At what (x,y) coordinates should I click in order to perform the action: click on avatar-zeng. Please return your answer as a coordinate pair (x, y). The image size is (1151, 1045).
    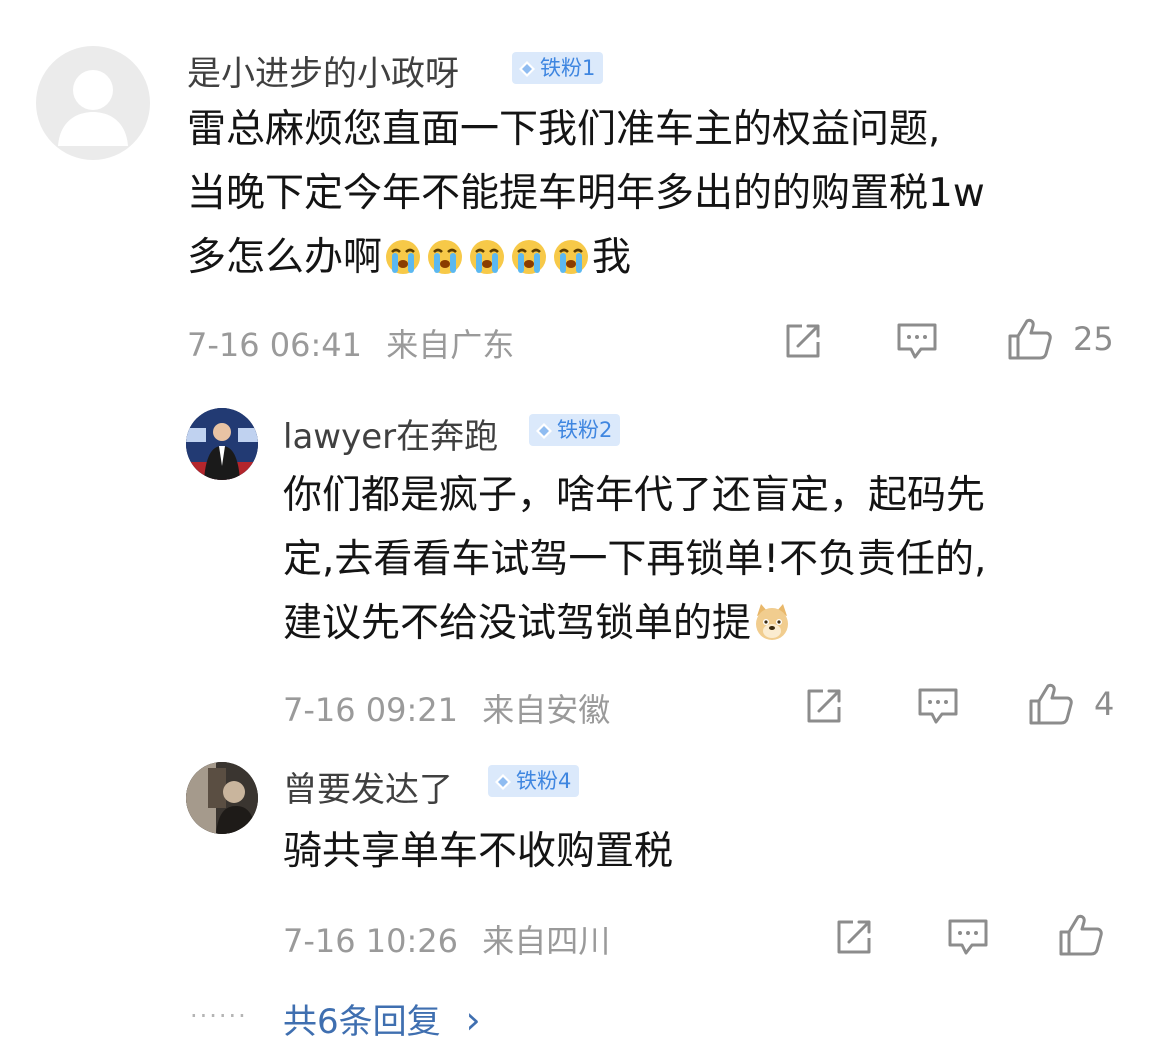
    Looking at the image, I should click on (222, 798).